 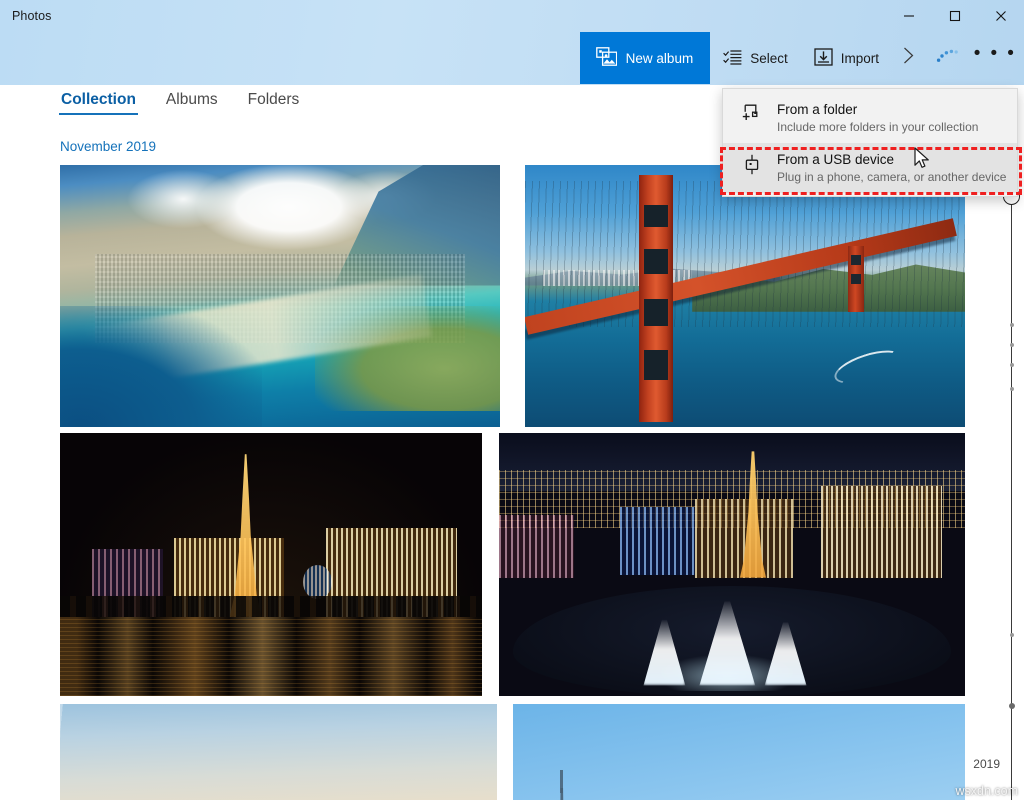 What do you see at coordinates (745, 296) in the screenshot?
I see `photo-golden-gate` at bounding box center [745, 296].